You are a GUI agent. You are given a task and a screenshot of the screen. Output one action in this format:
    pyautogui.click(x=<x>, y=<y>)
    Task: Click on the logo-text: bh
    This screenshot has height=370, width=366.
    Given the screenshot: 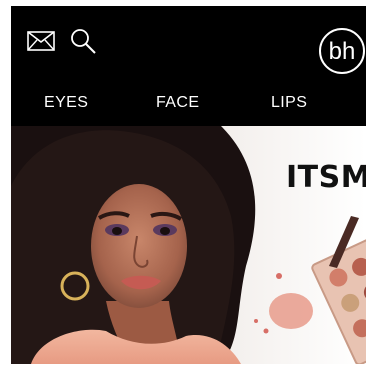 What is the action you would take?
    pyautogui.click(x=342, y=51)
    